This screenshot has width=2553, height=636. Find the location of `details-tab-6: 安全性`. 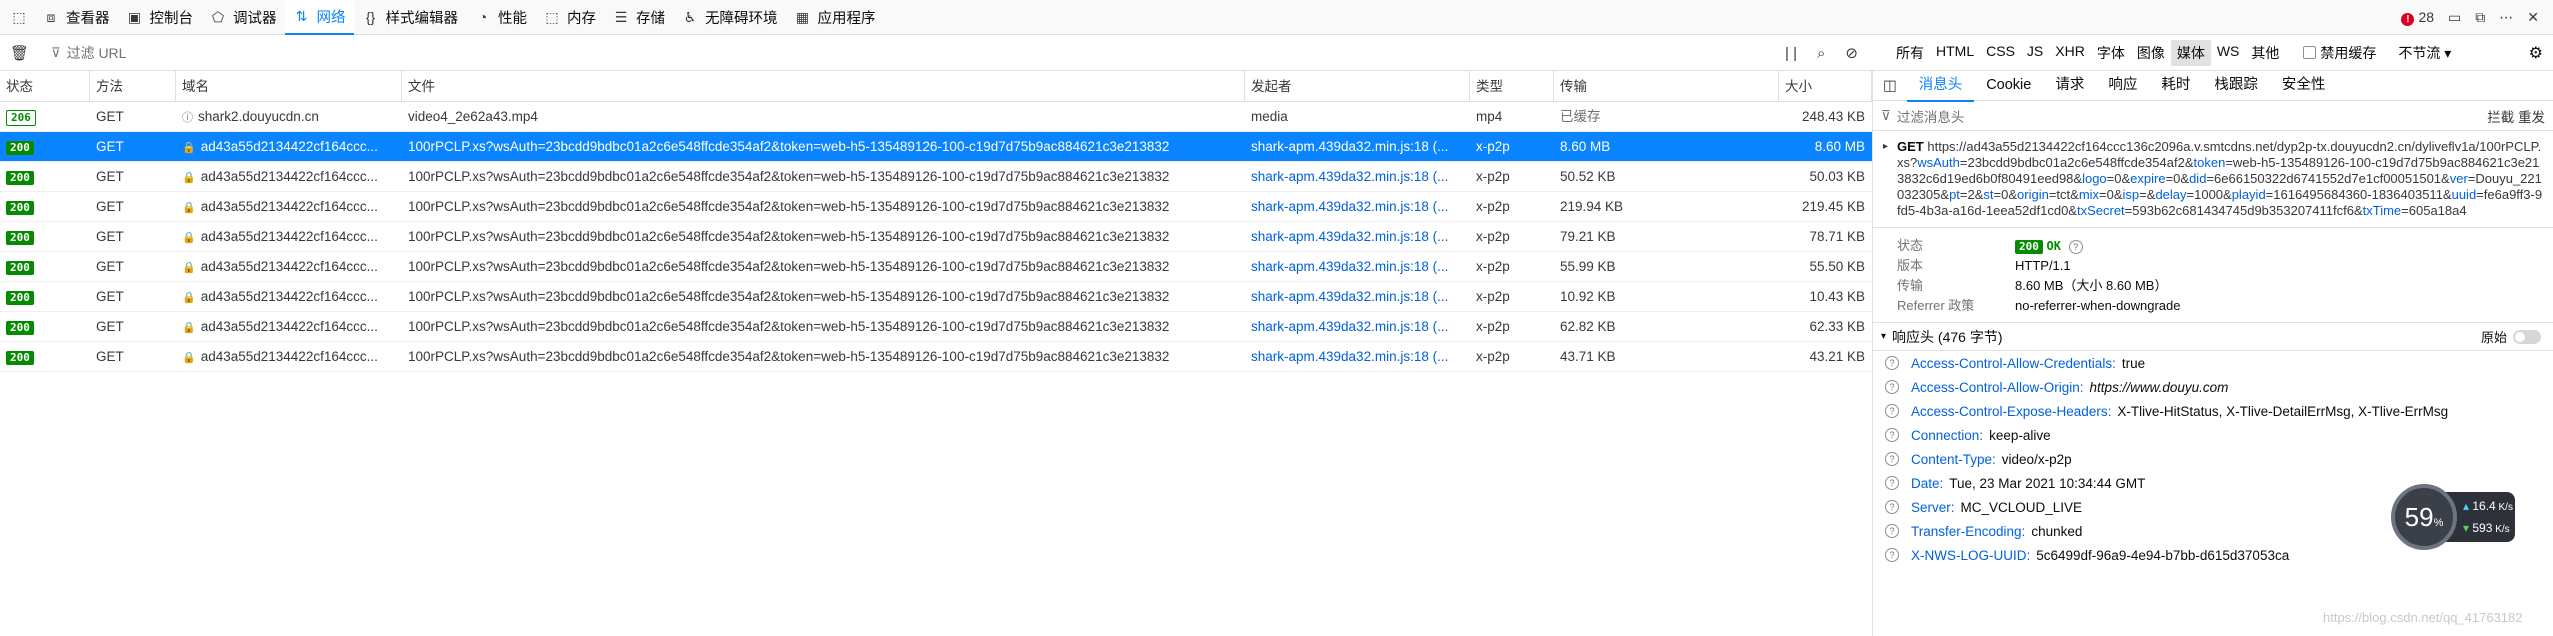

details-tab-6: 安全性 is located at coordinates (2304, 86).